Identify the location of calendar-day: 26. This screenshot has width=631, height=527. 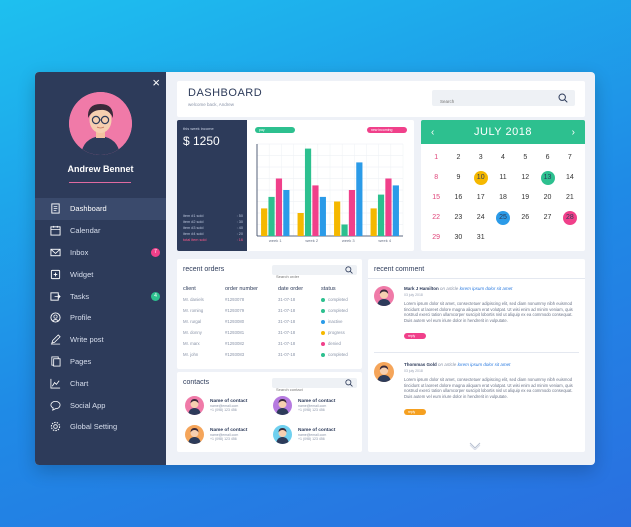
(525, 217).